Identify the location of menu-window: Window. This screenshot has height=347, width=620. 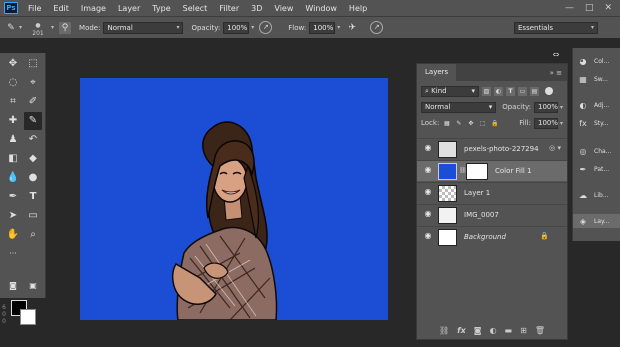
(321, 8).